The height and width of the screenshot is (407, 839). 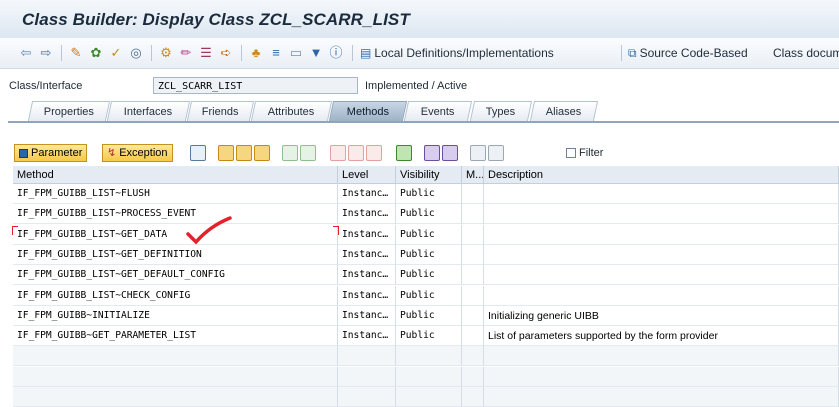 I want to click on display-change-icon: ✎, so click(x=76, y=53).